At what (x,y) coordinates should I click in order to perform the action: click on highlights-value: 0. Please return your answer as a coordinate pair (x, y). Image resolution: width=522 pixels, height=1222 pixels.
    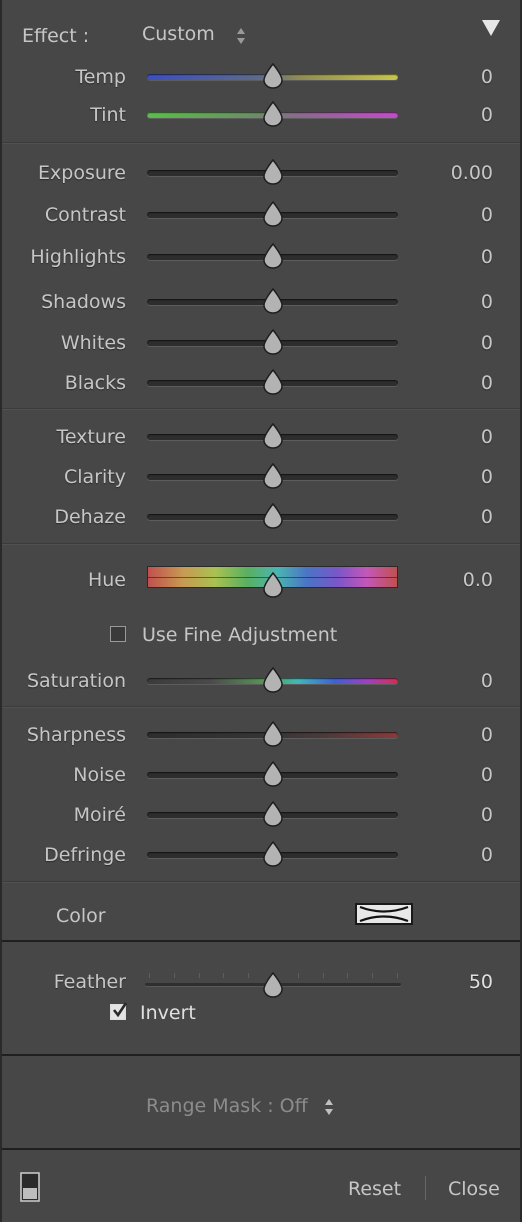
    Looking at the image, I should click on (487, 257).